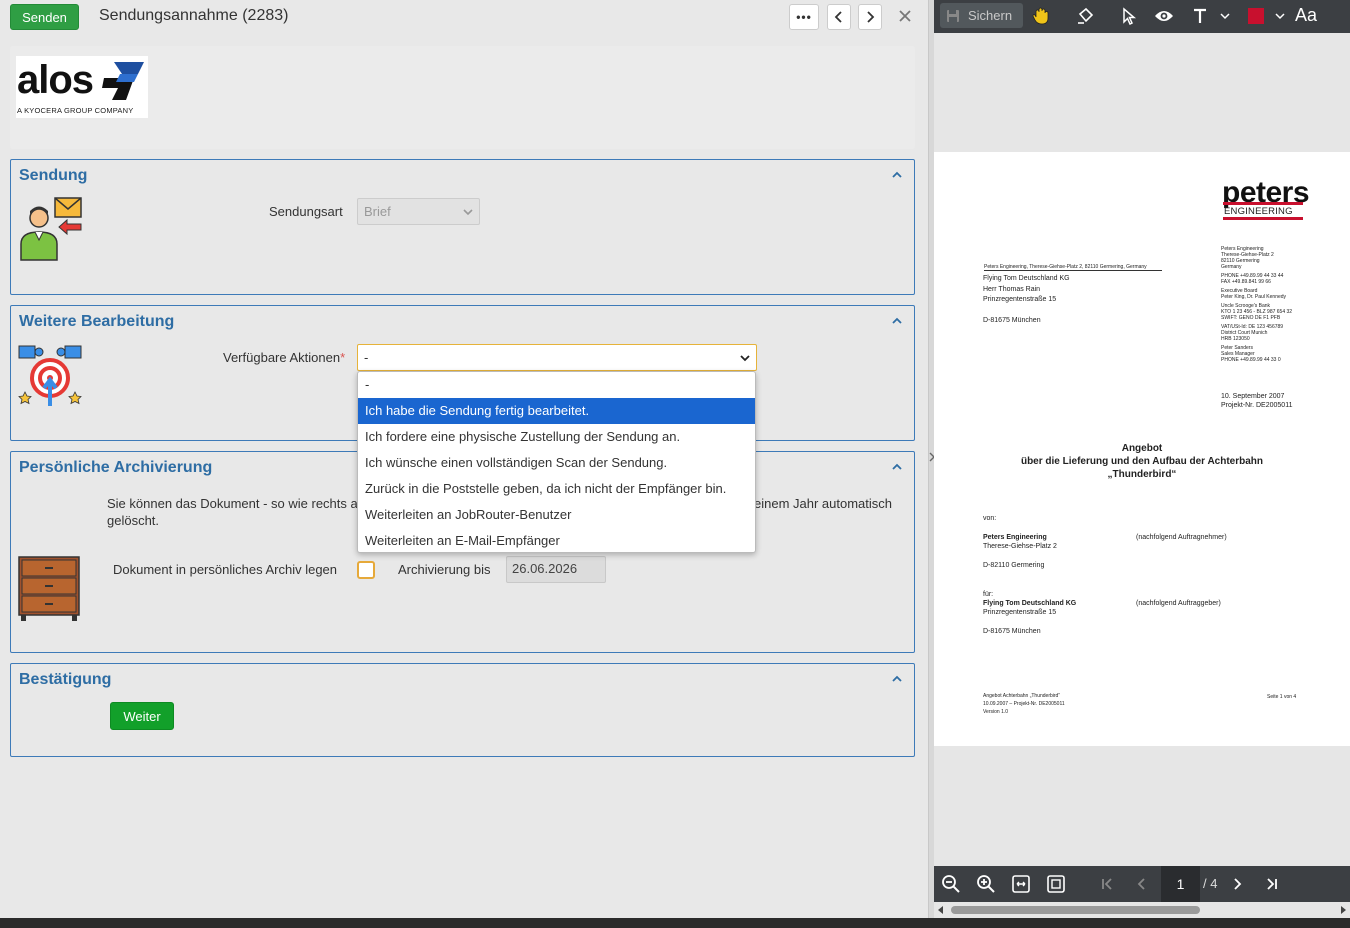 Image resolution: width=1350 pixels, height=928 pixels. Describe the element at coordinates (1272, 884) in the screenshot. I see `last-page-icon` at that location.